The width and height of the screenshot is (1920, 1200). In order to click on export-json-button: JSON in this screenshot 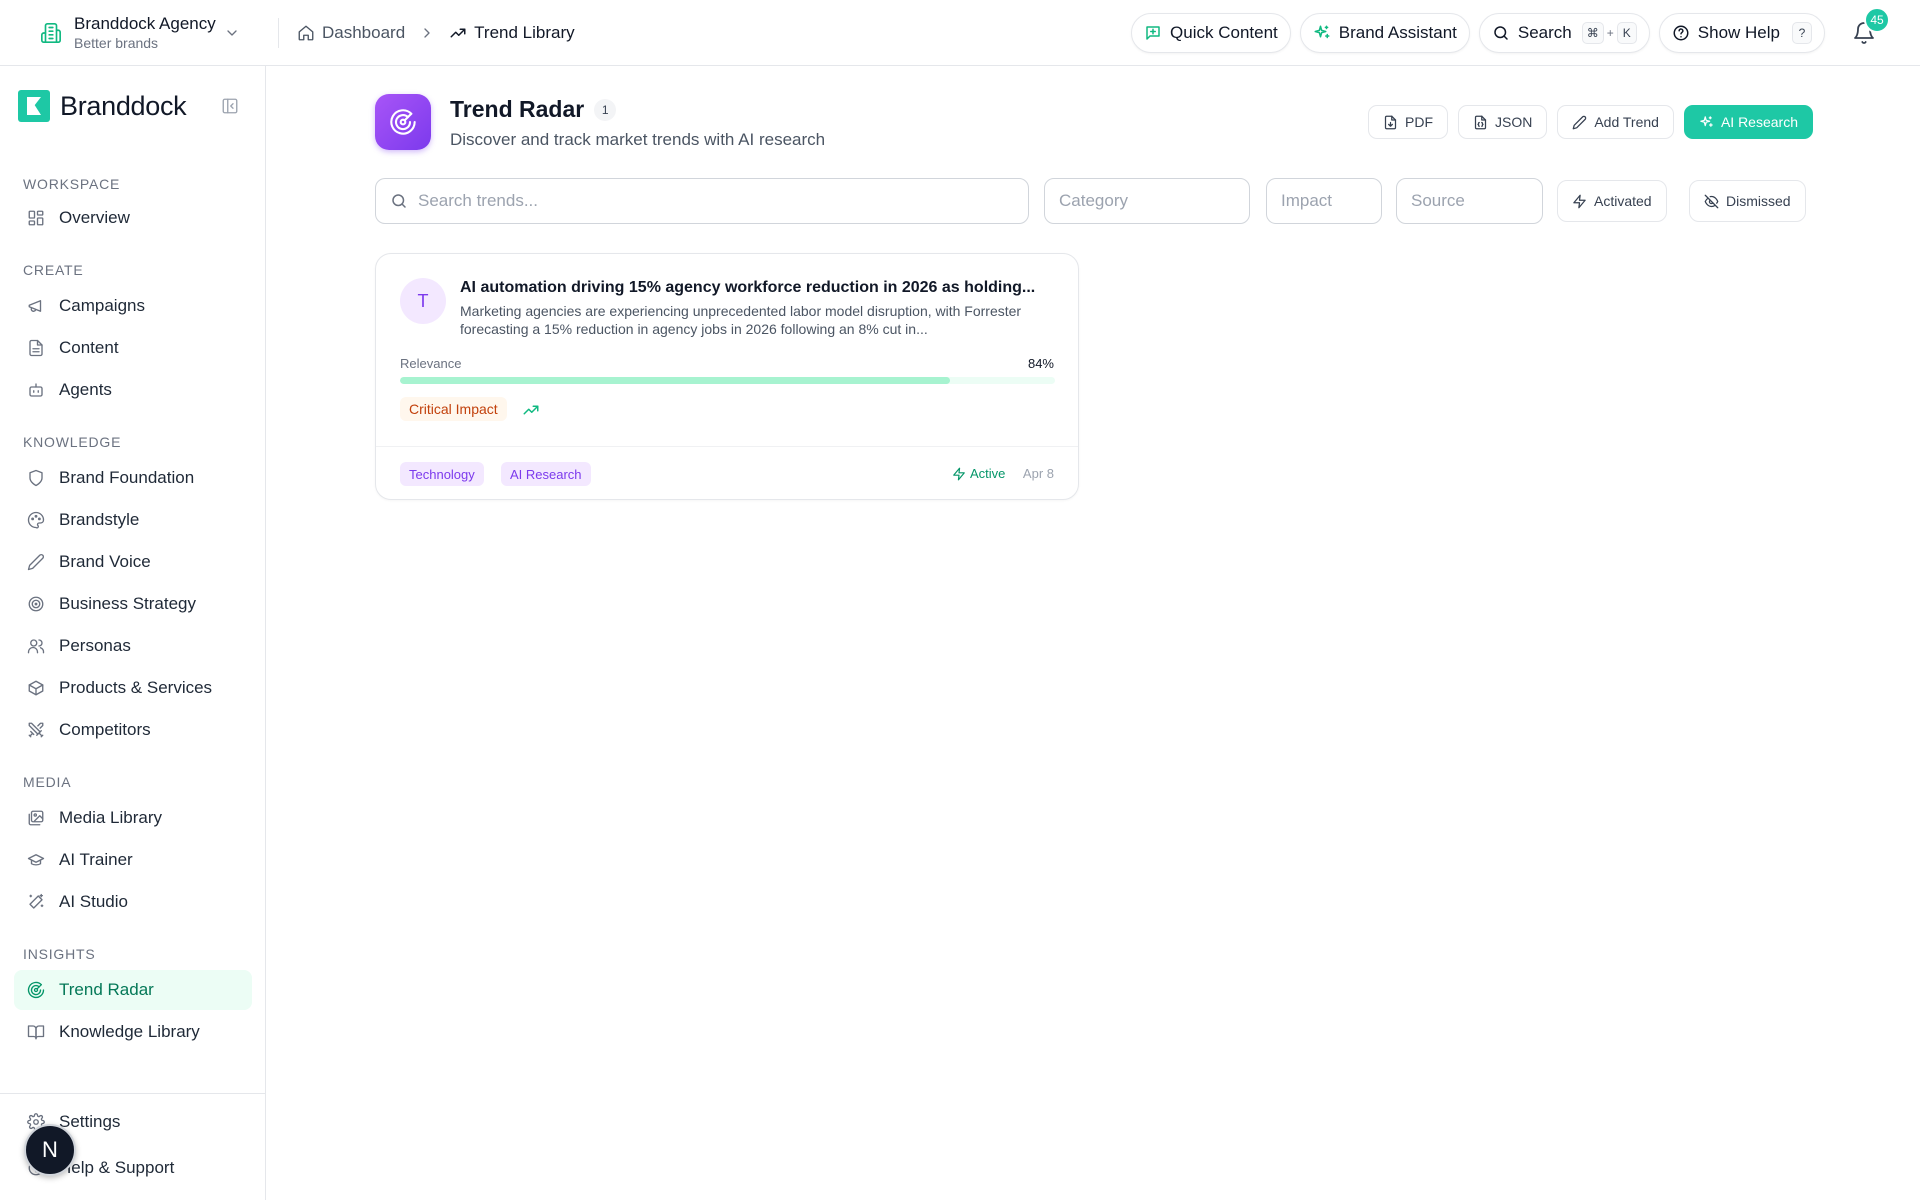, I will do `click(1503, 122)`.